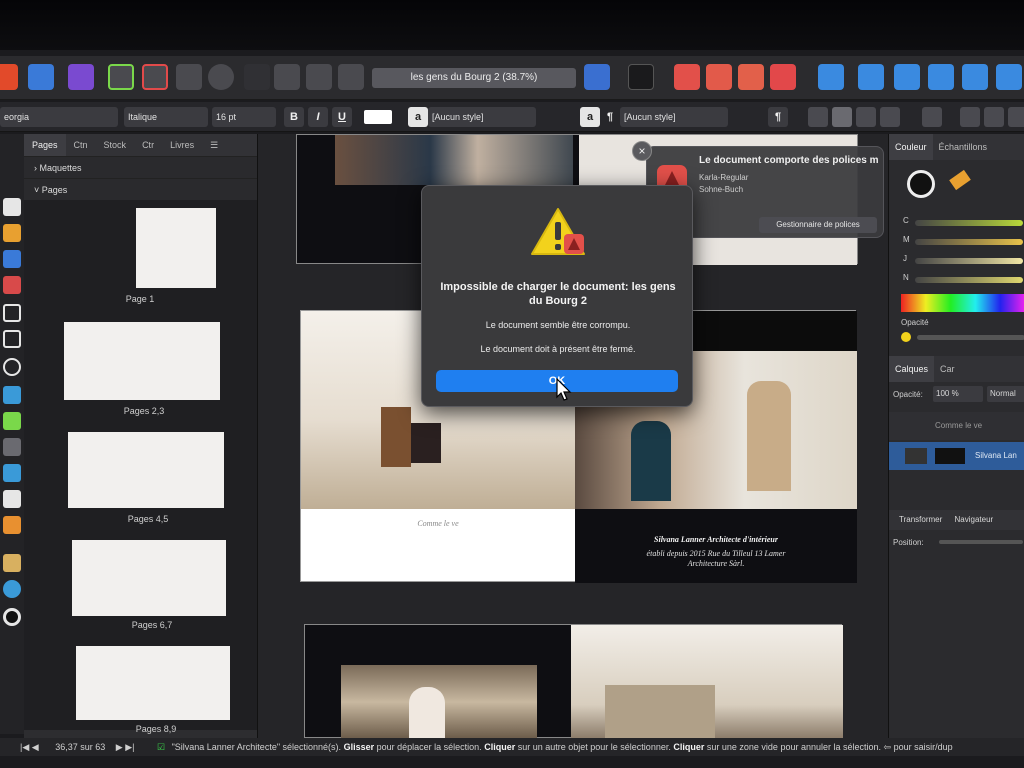  Describe the element at coordinates (674, 117) in the screenshot. I see `paragraph-style-select: [Aucun style]` at that location.